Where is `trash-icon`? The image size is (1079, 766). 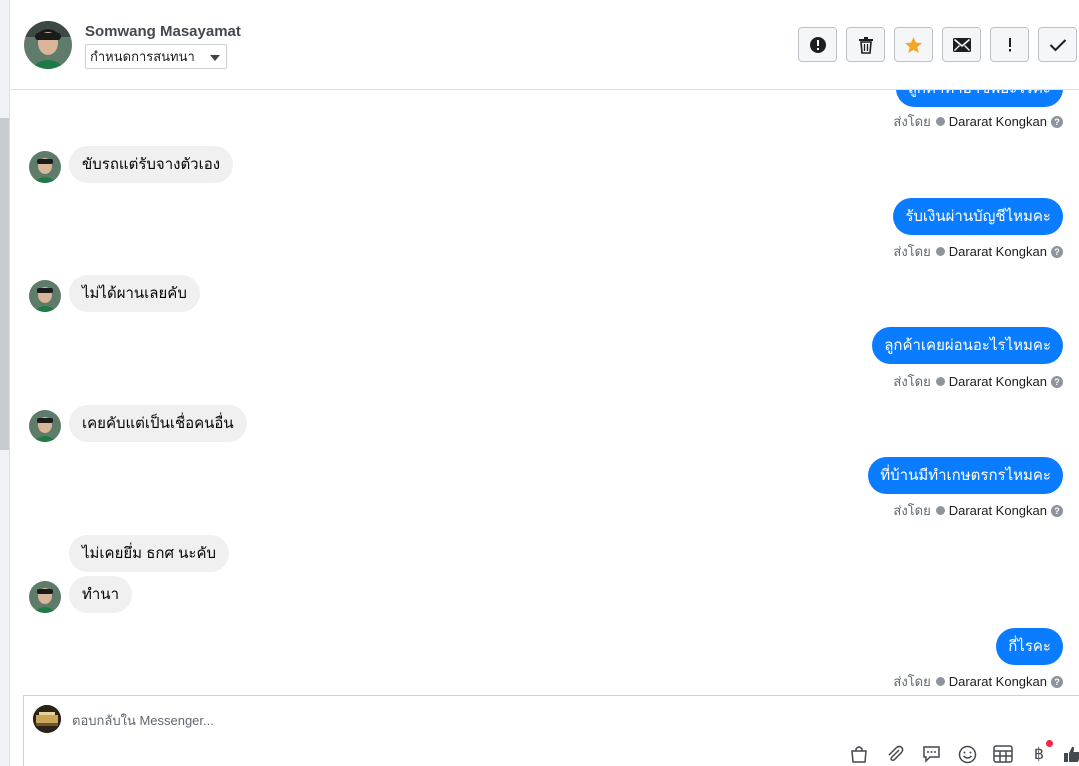
trash-icon is located at coordinates (865, 45).